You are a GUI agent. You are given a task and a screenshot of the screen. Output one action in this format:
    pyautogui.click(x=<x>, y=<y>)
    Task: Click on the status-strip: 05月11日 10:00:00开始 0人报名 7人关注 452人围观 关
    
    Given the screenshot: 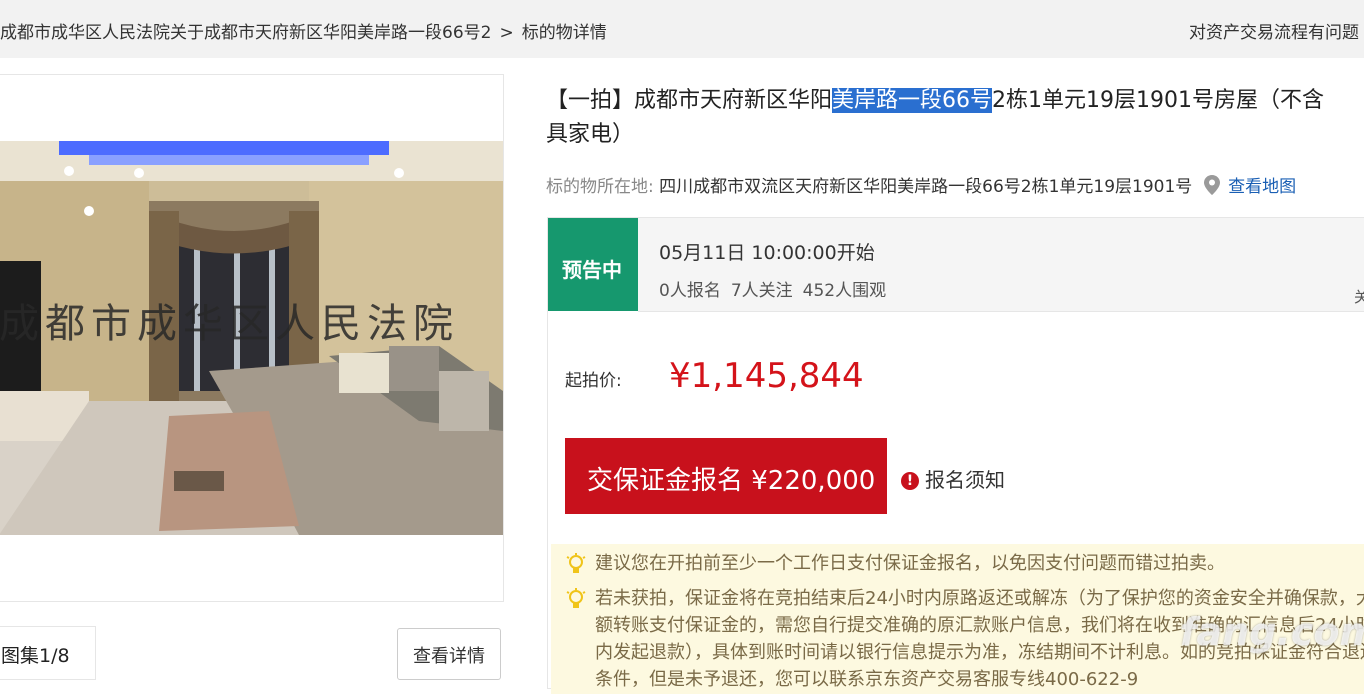 What is the action you would take?
    pyautogui.click(x=1001, y=265)
    